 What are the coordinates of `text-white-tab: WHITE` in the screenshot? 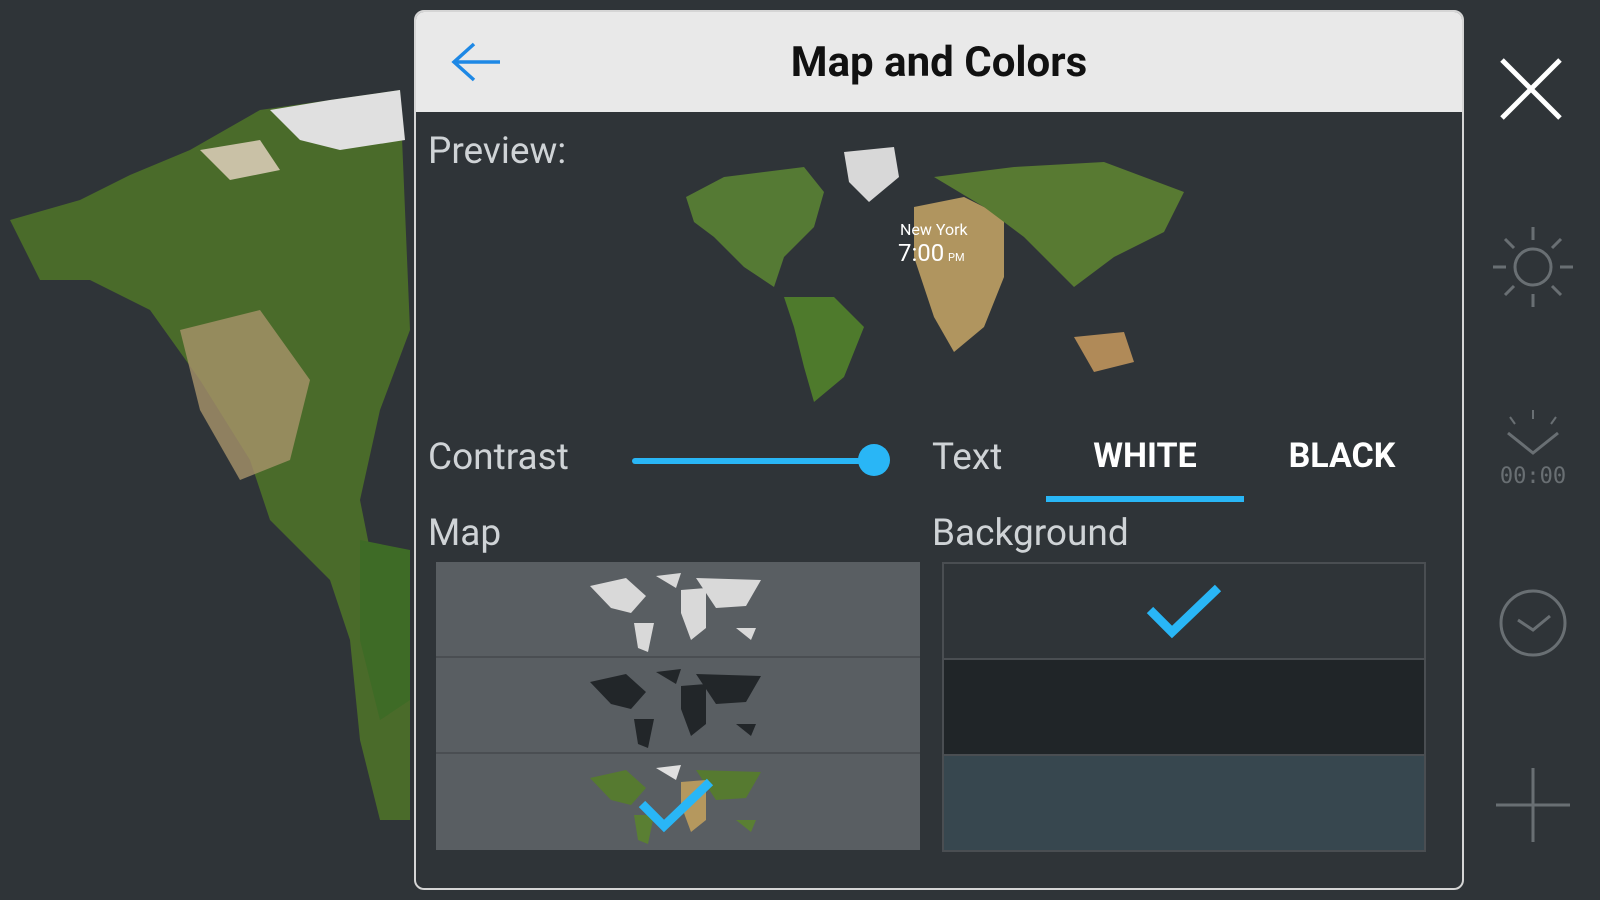 It's located at (1145, 456).